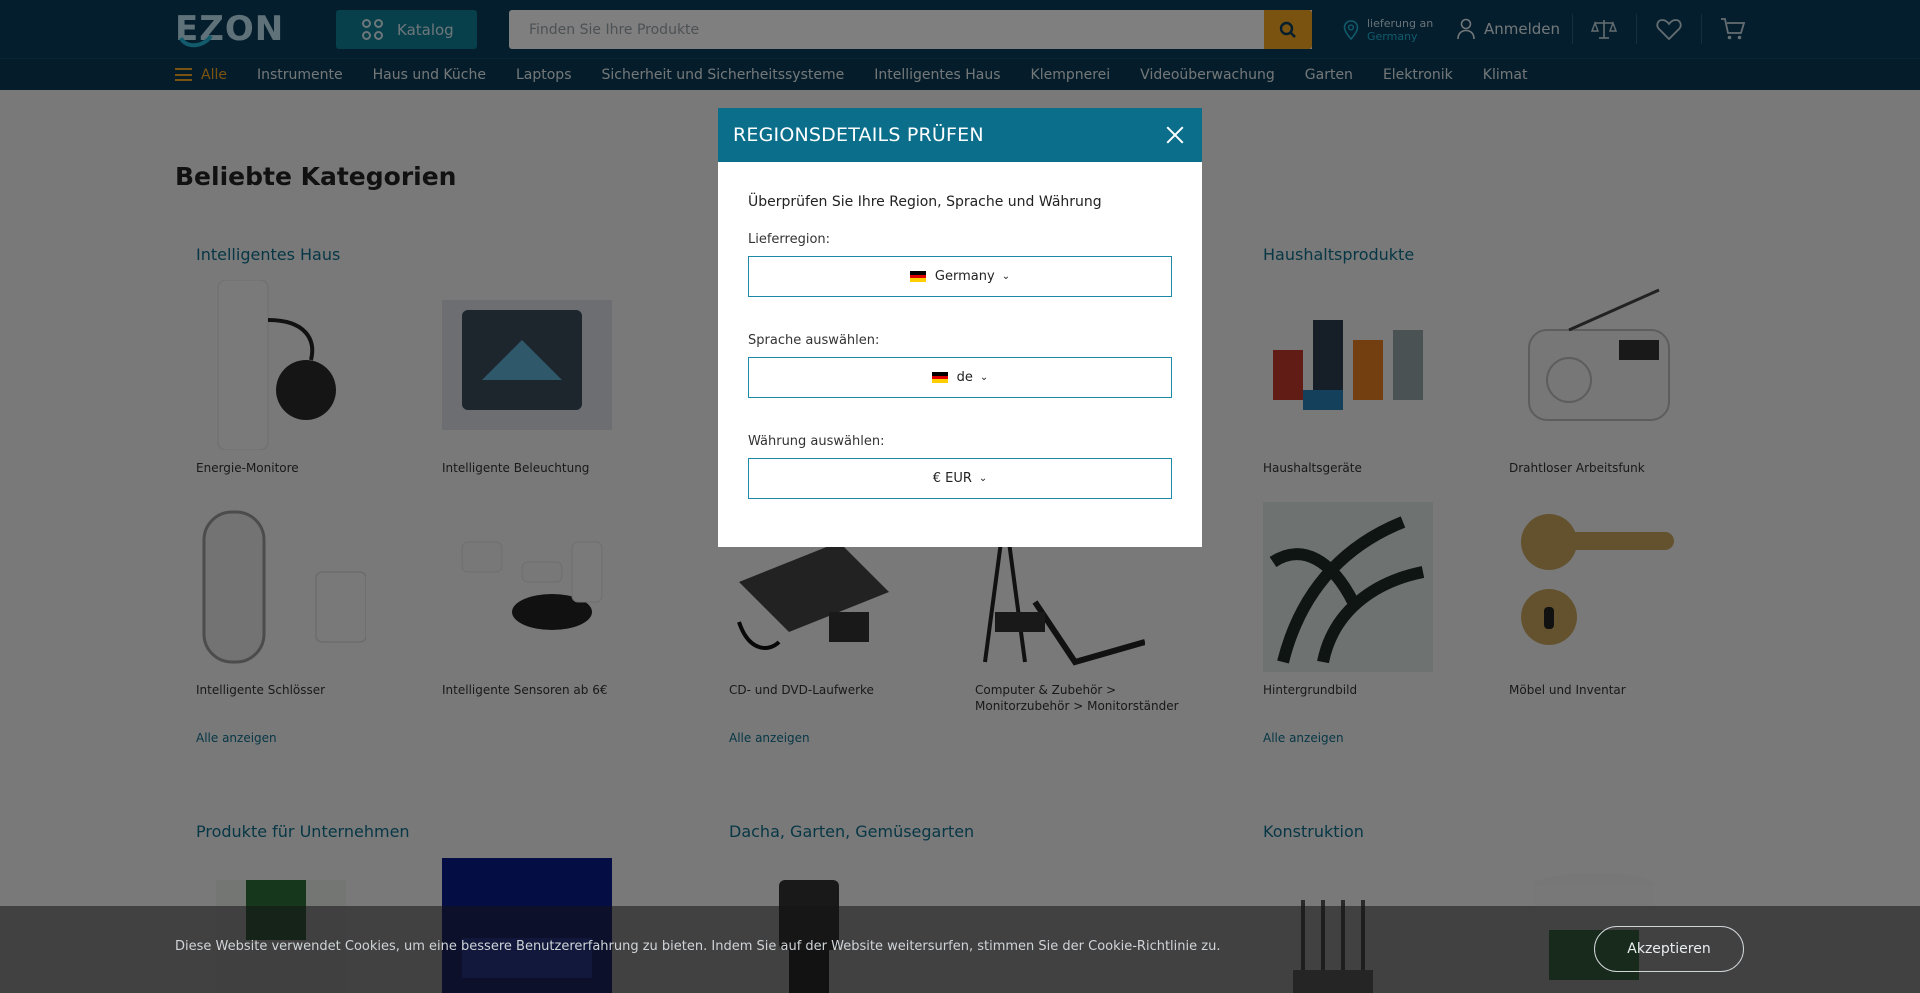  What do you see at coordinates (816, 441) in the screenshot?
I see `currency-label: Währung auswählen:` at bounding box center [816, 441].